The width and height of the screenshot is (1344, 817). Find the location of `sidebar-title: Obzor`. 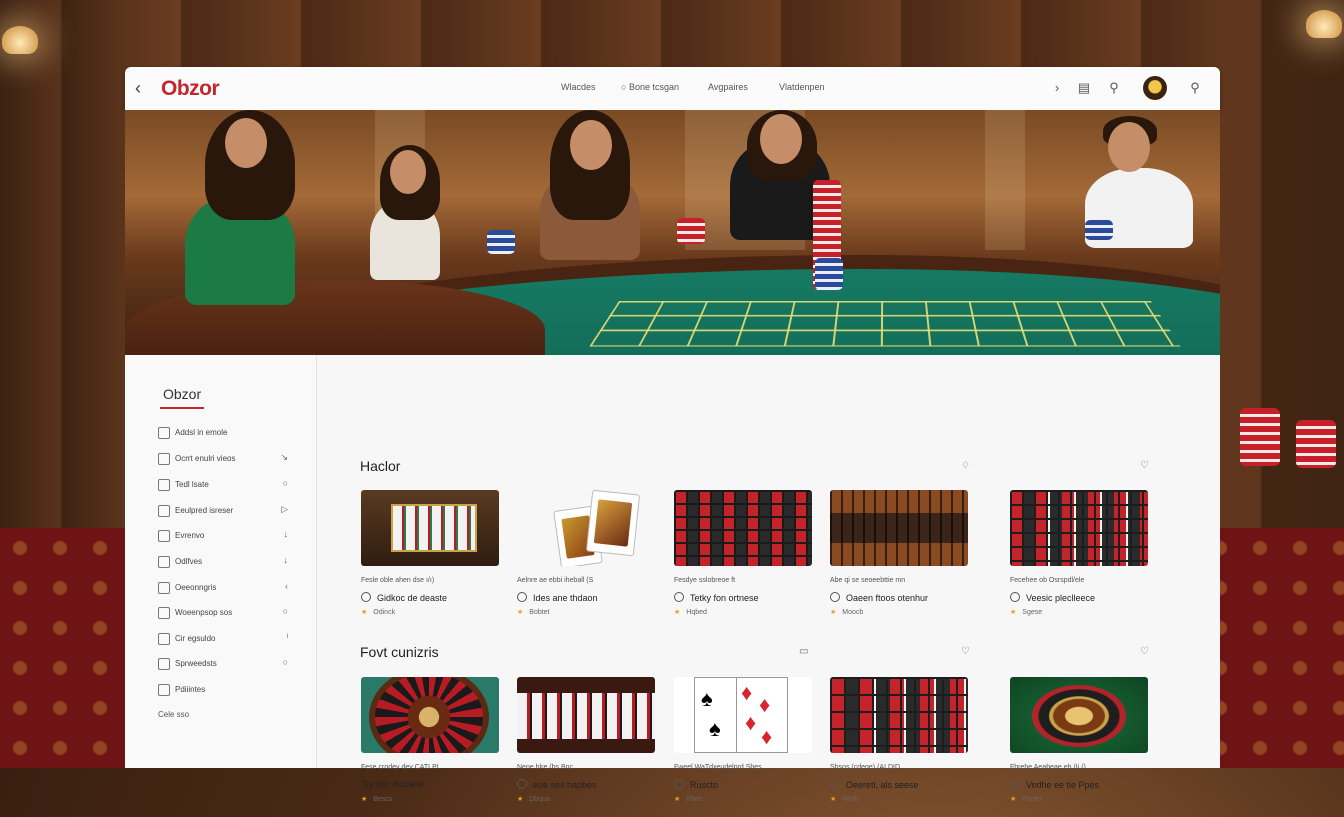

sidebar-title: Obzor is located at coordinates (182, 394).